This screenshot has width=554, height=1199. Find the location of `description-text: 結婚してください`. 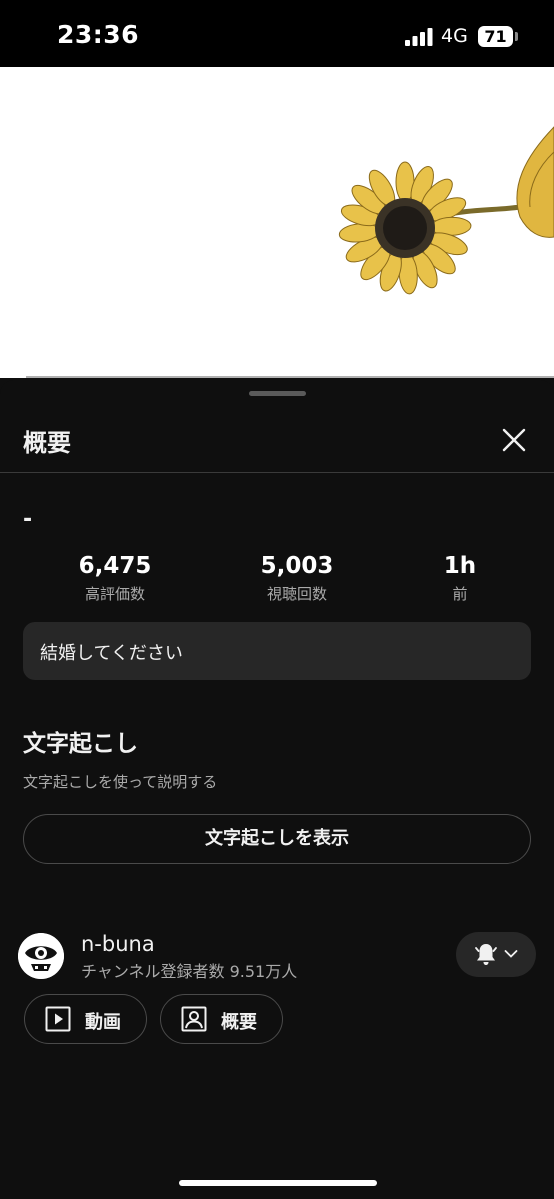

description-text: 結婚してください is located at coordinates (111, 653).